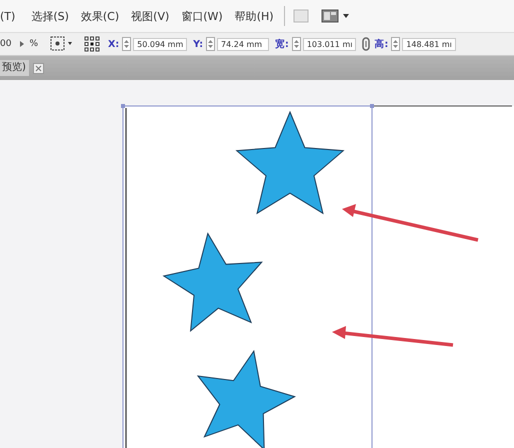 The height and width of the screenshot is (448, 514). Describe the element at coordinates (6, 44) in the screenshot. I see `zoom-value: 00` at that location.